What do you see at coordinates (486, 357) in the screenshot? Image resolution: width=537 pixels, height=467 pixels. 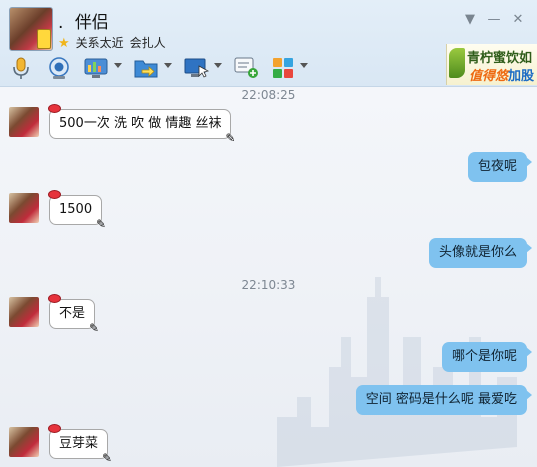 I see `outgoing-message: 哪个是你呢` at bounding box center [486, 357].